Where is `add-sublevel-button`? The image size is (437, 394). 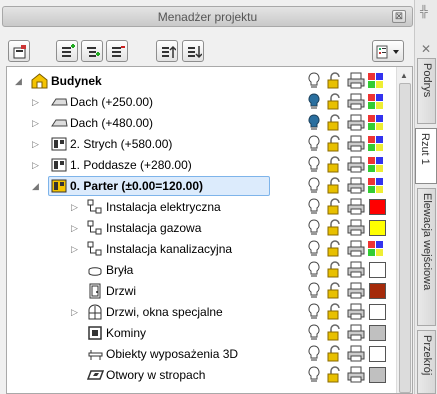
add-sublevel-button is located at coordinates (92, 51).